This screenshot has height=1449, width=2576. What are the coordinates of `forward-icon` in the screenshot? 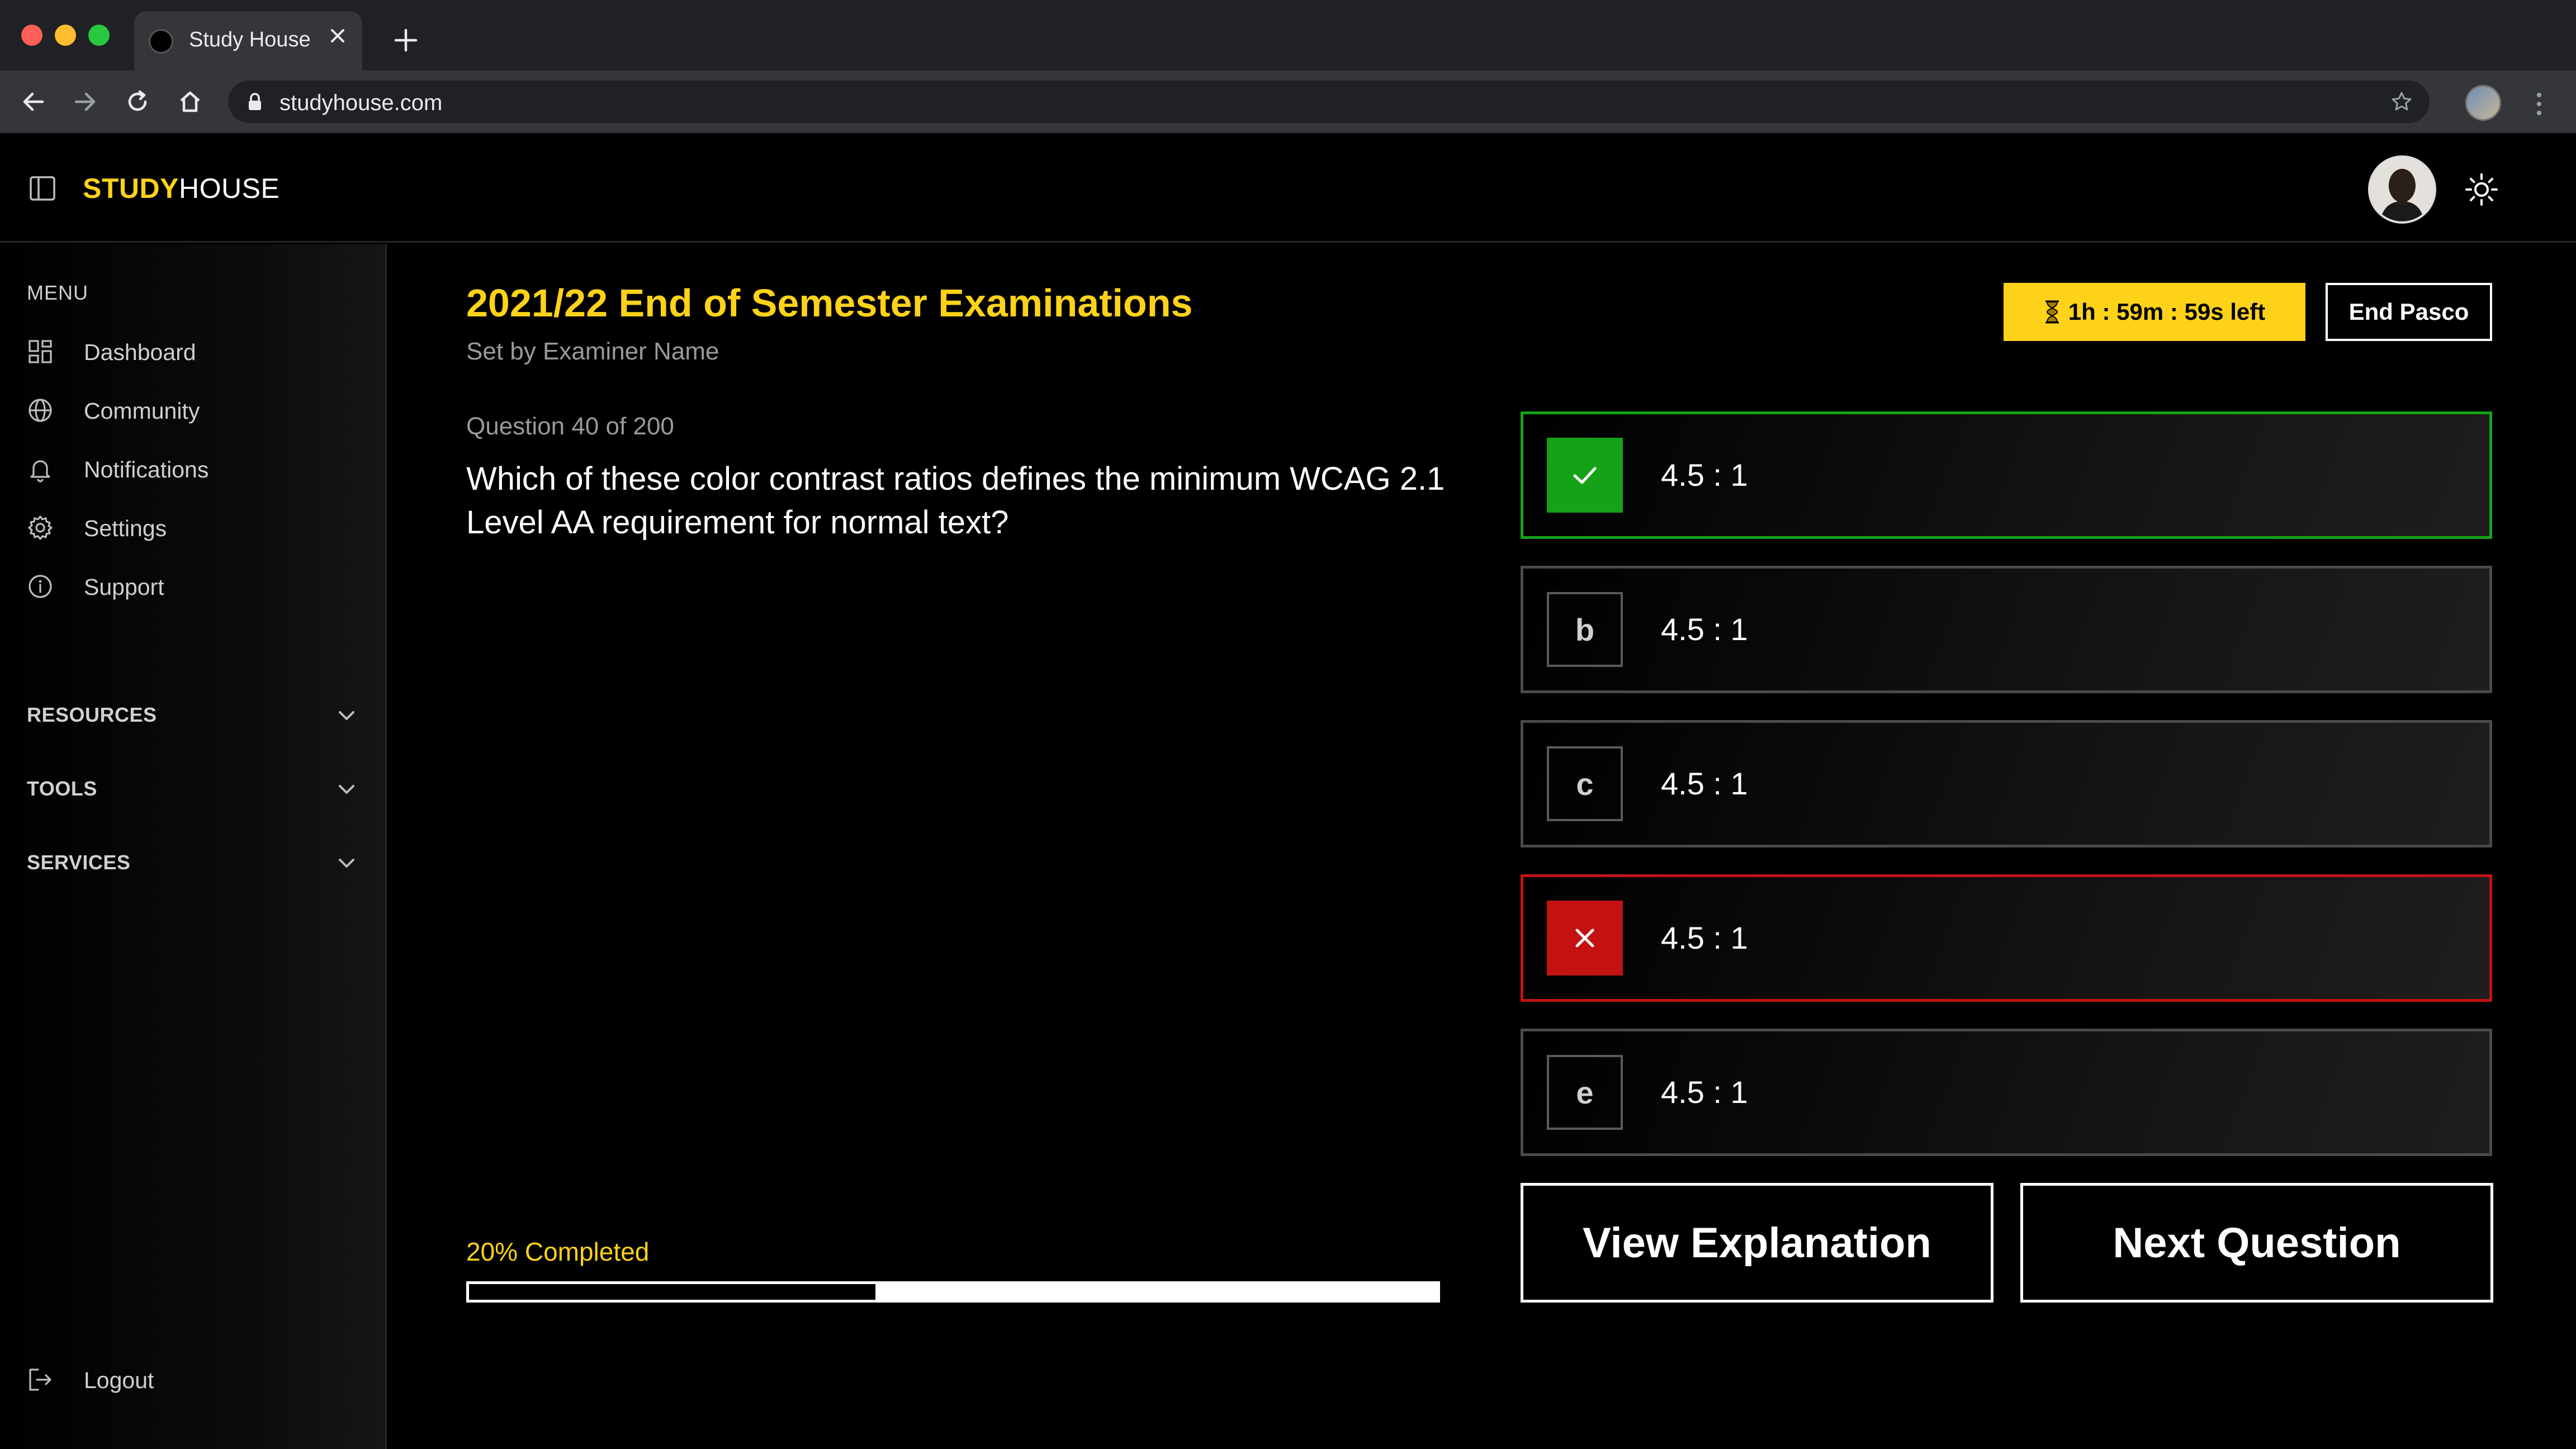 It's located at (85, 101).